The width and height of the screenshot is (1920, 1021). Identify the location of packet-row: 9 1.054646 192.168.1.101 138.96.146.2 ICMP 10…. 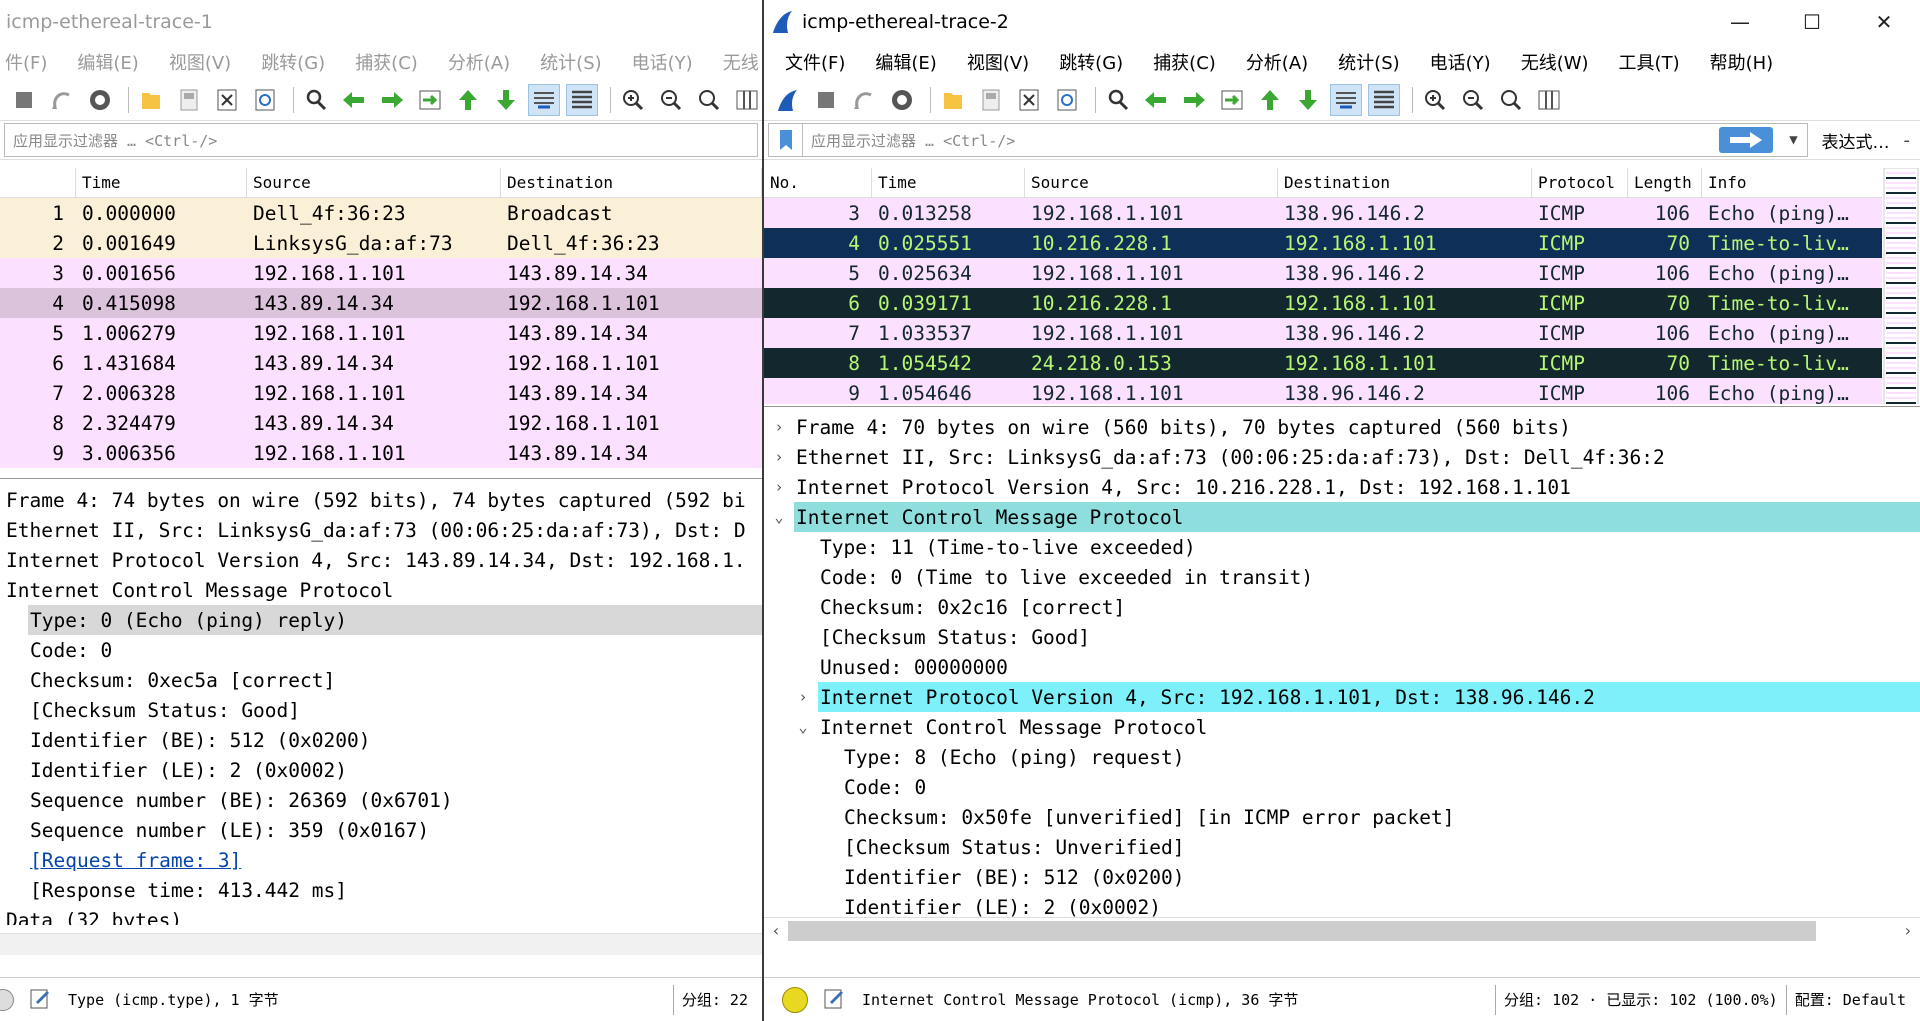
(1324, 391).